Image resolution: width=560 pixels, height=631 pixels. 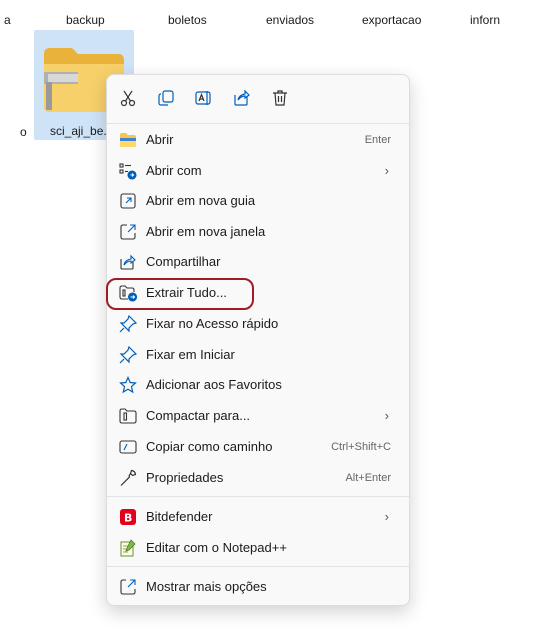 I want to click on folder-icon, so click(x=128, y=140).